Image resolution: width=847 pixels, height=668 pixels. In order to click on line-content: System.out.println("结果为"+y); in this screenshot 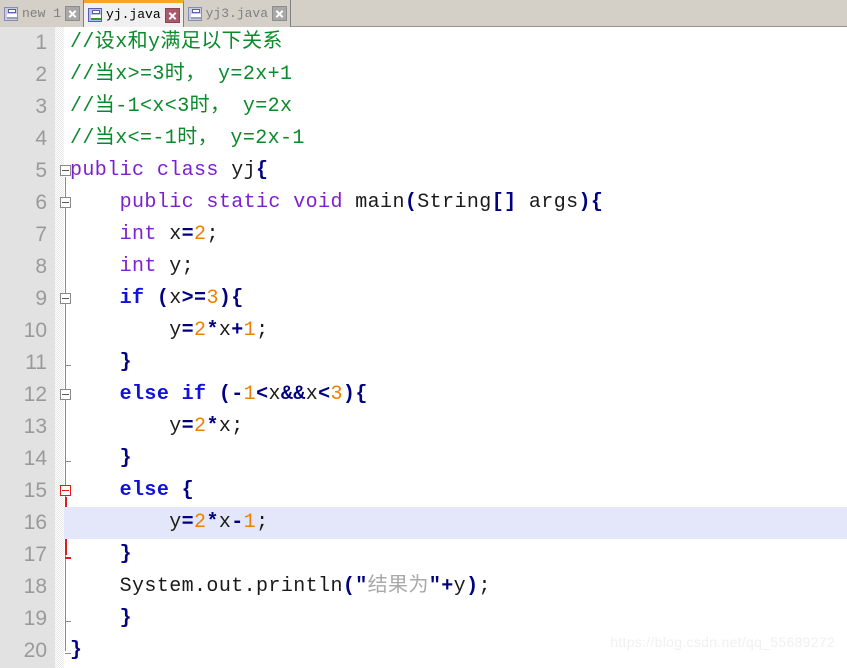, I will do `click(280, 587)`.